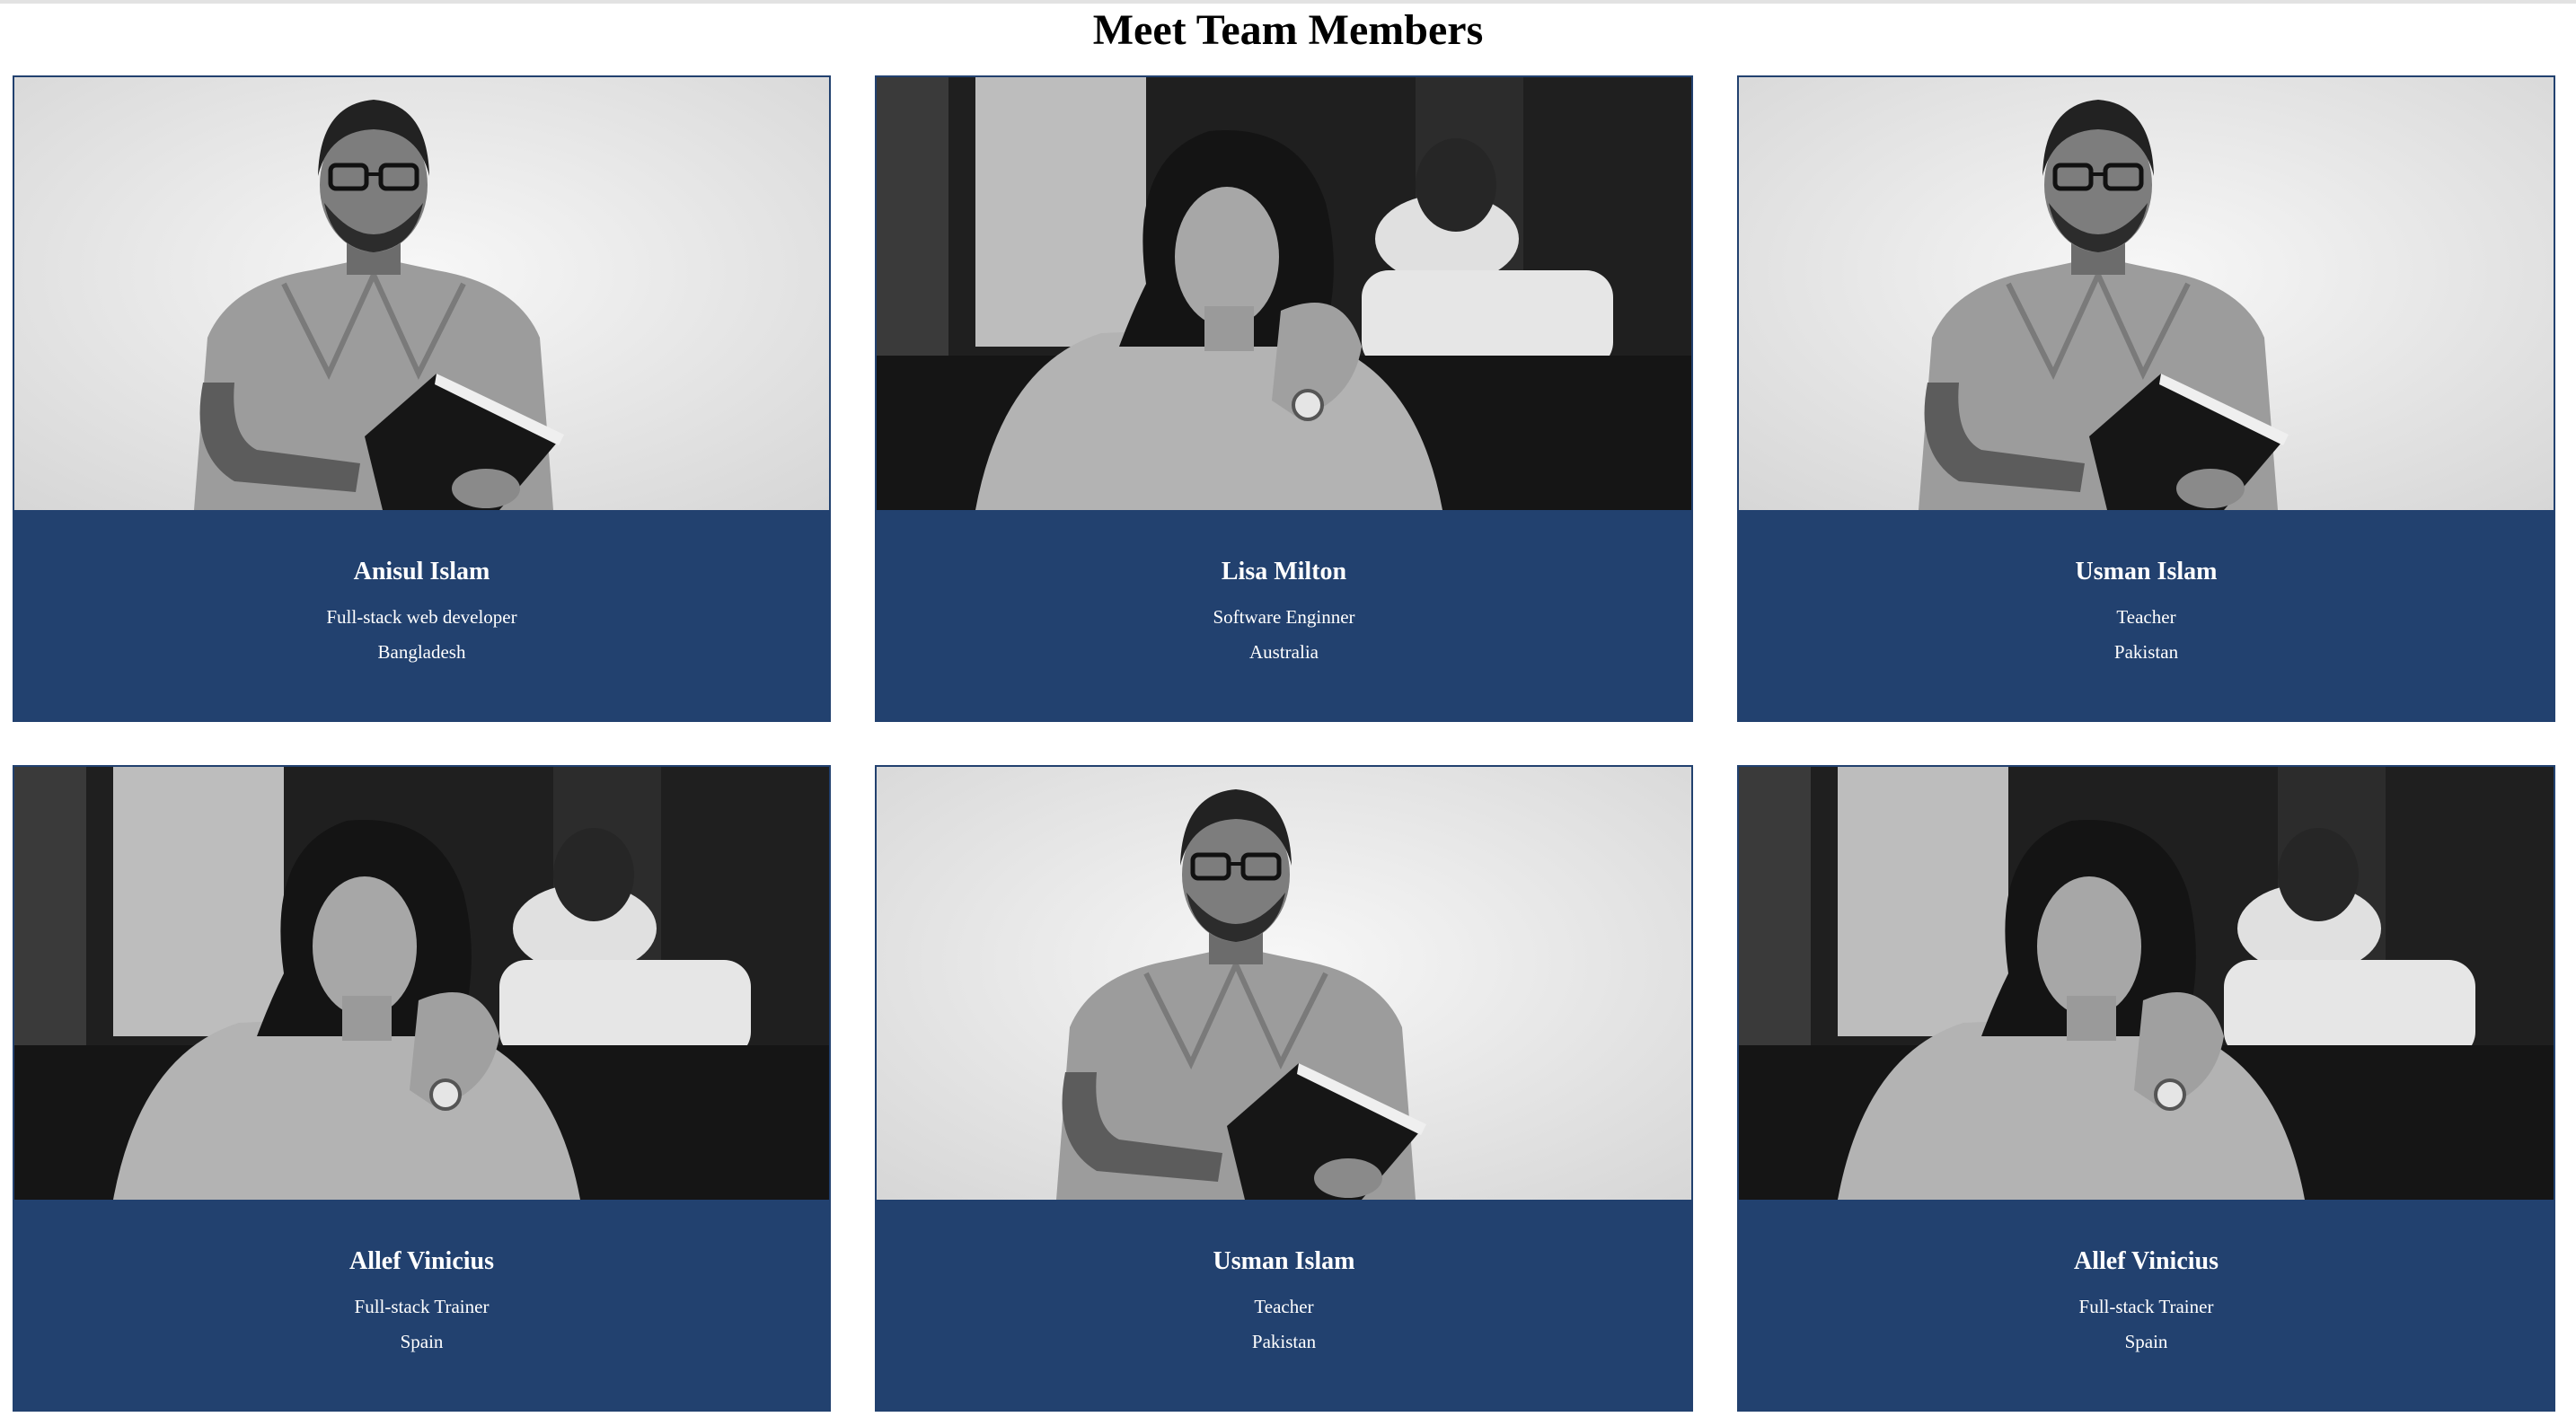 This screenshot has height=1417, width=2576. What do you see at coordinates (1284, 652) in the screenshot?
I see `member-country: Australia` at bounding box center [1284, 652].